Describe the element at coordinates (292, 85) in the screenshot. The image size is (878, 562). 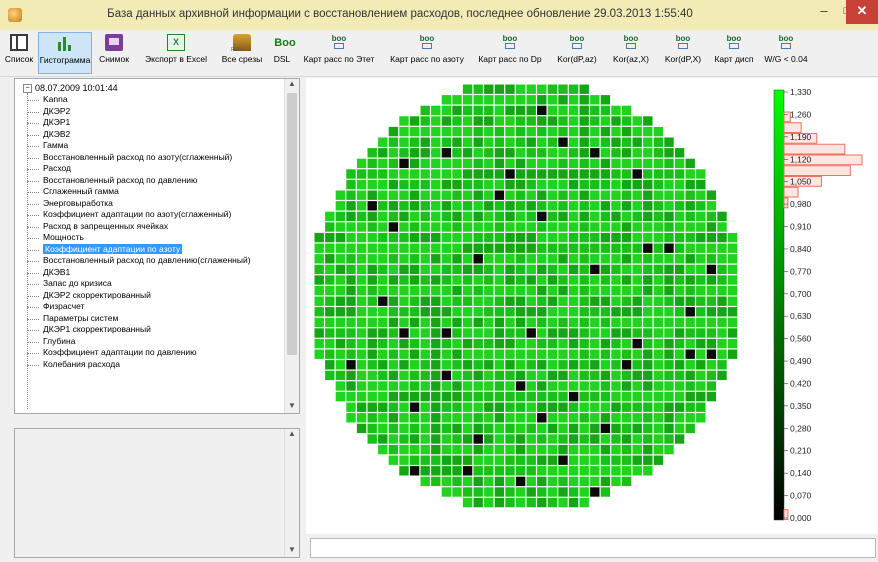
I see `scroll-up-icon: ▲` at that location.